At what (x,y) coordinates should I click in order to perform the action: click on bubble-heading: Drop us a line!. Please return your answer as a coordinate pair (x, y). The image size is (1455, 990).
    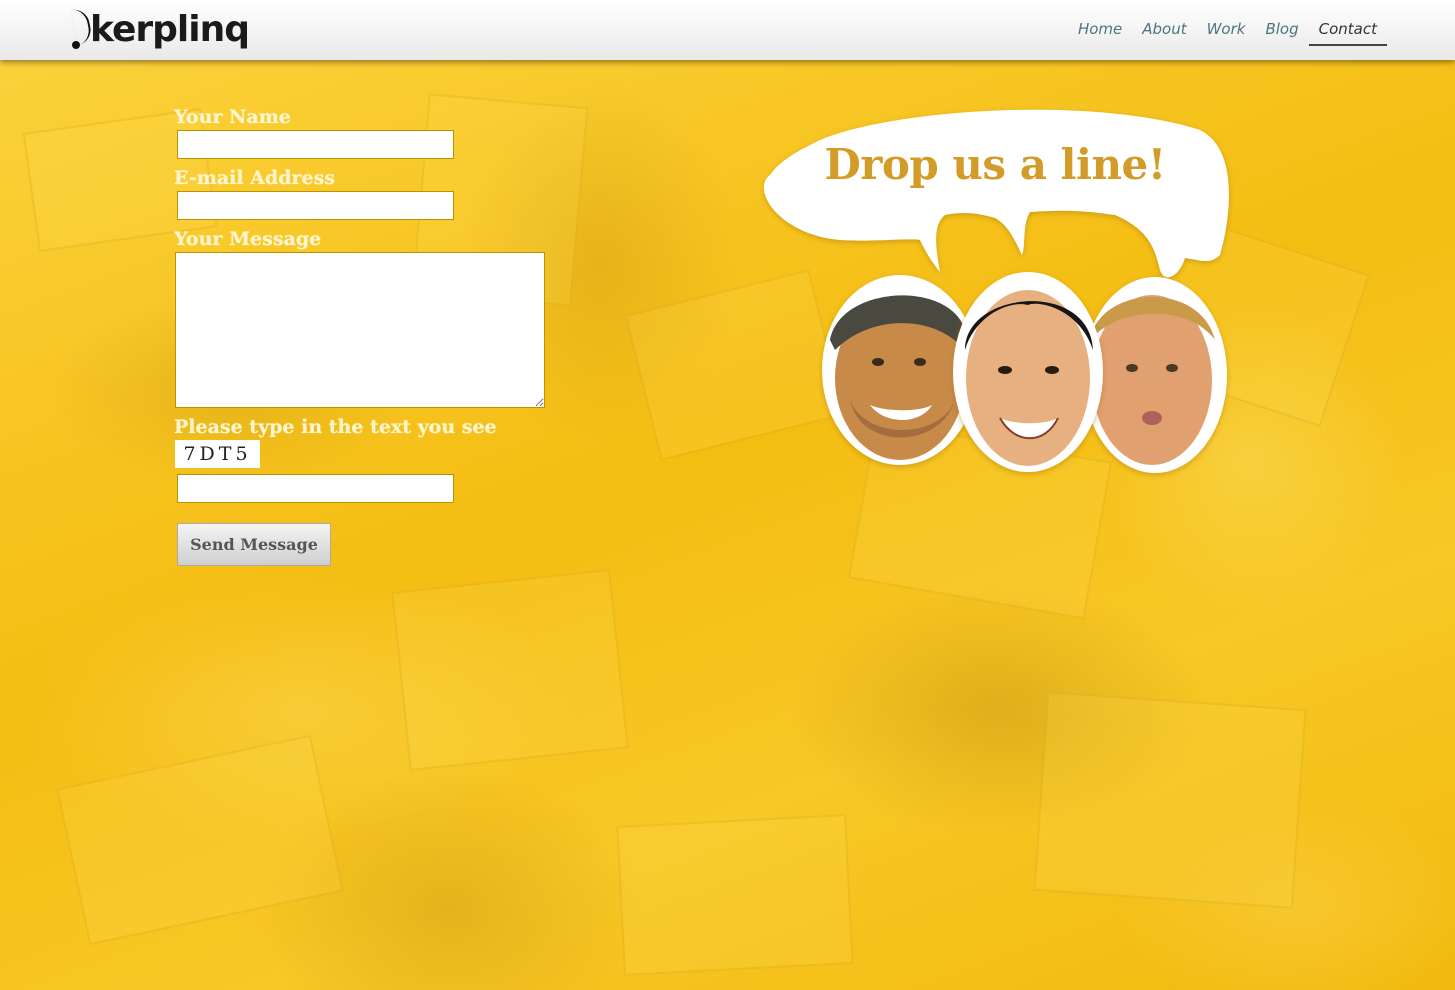
    Looking at the image, I should click on (995, 164).